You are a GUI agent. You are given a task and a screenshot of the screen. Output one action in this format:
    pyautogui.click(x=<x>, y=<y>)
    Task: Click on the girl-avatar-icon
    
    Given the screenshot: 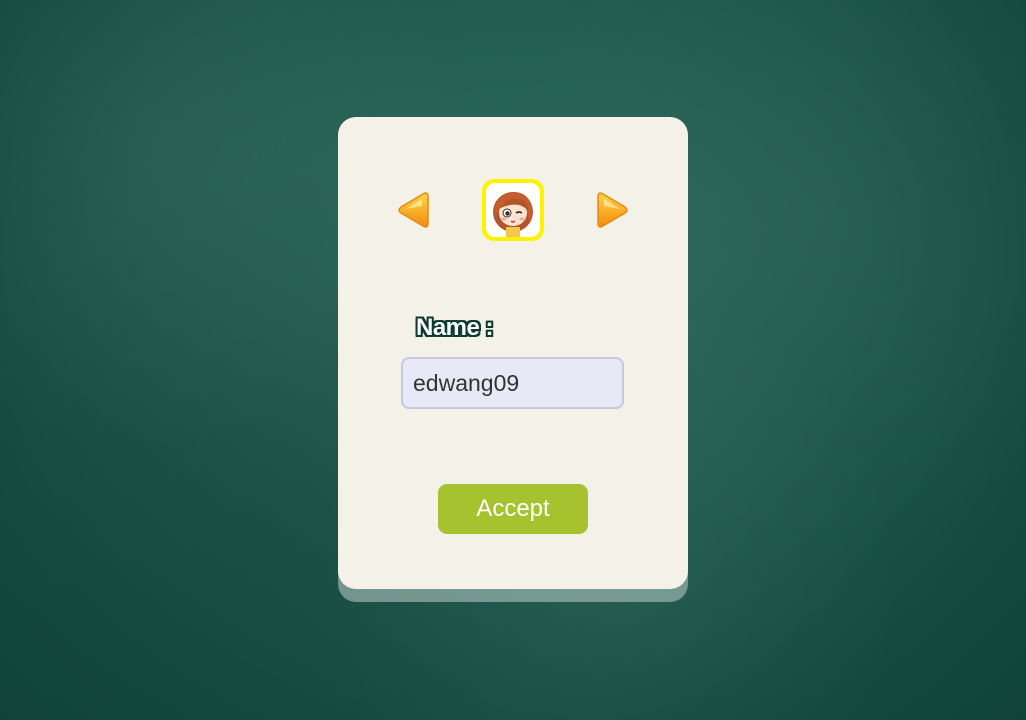 What is the action you would take?
    pyautogui.click(x=513, y=210)
    